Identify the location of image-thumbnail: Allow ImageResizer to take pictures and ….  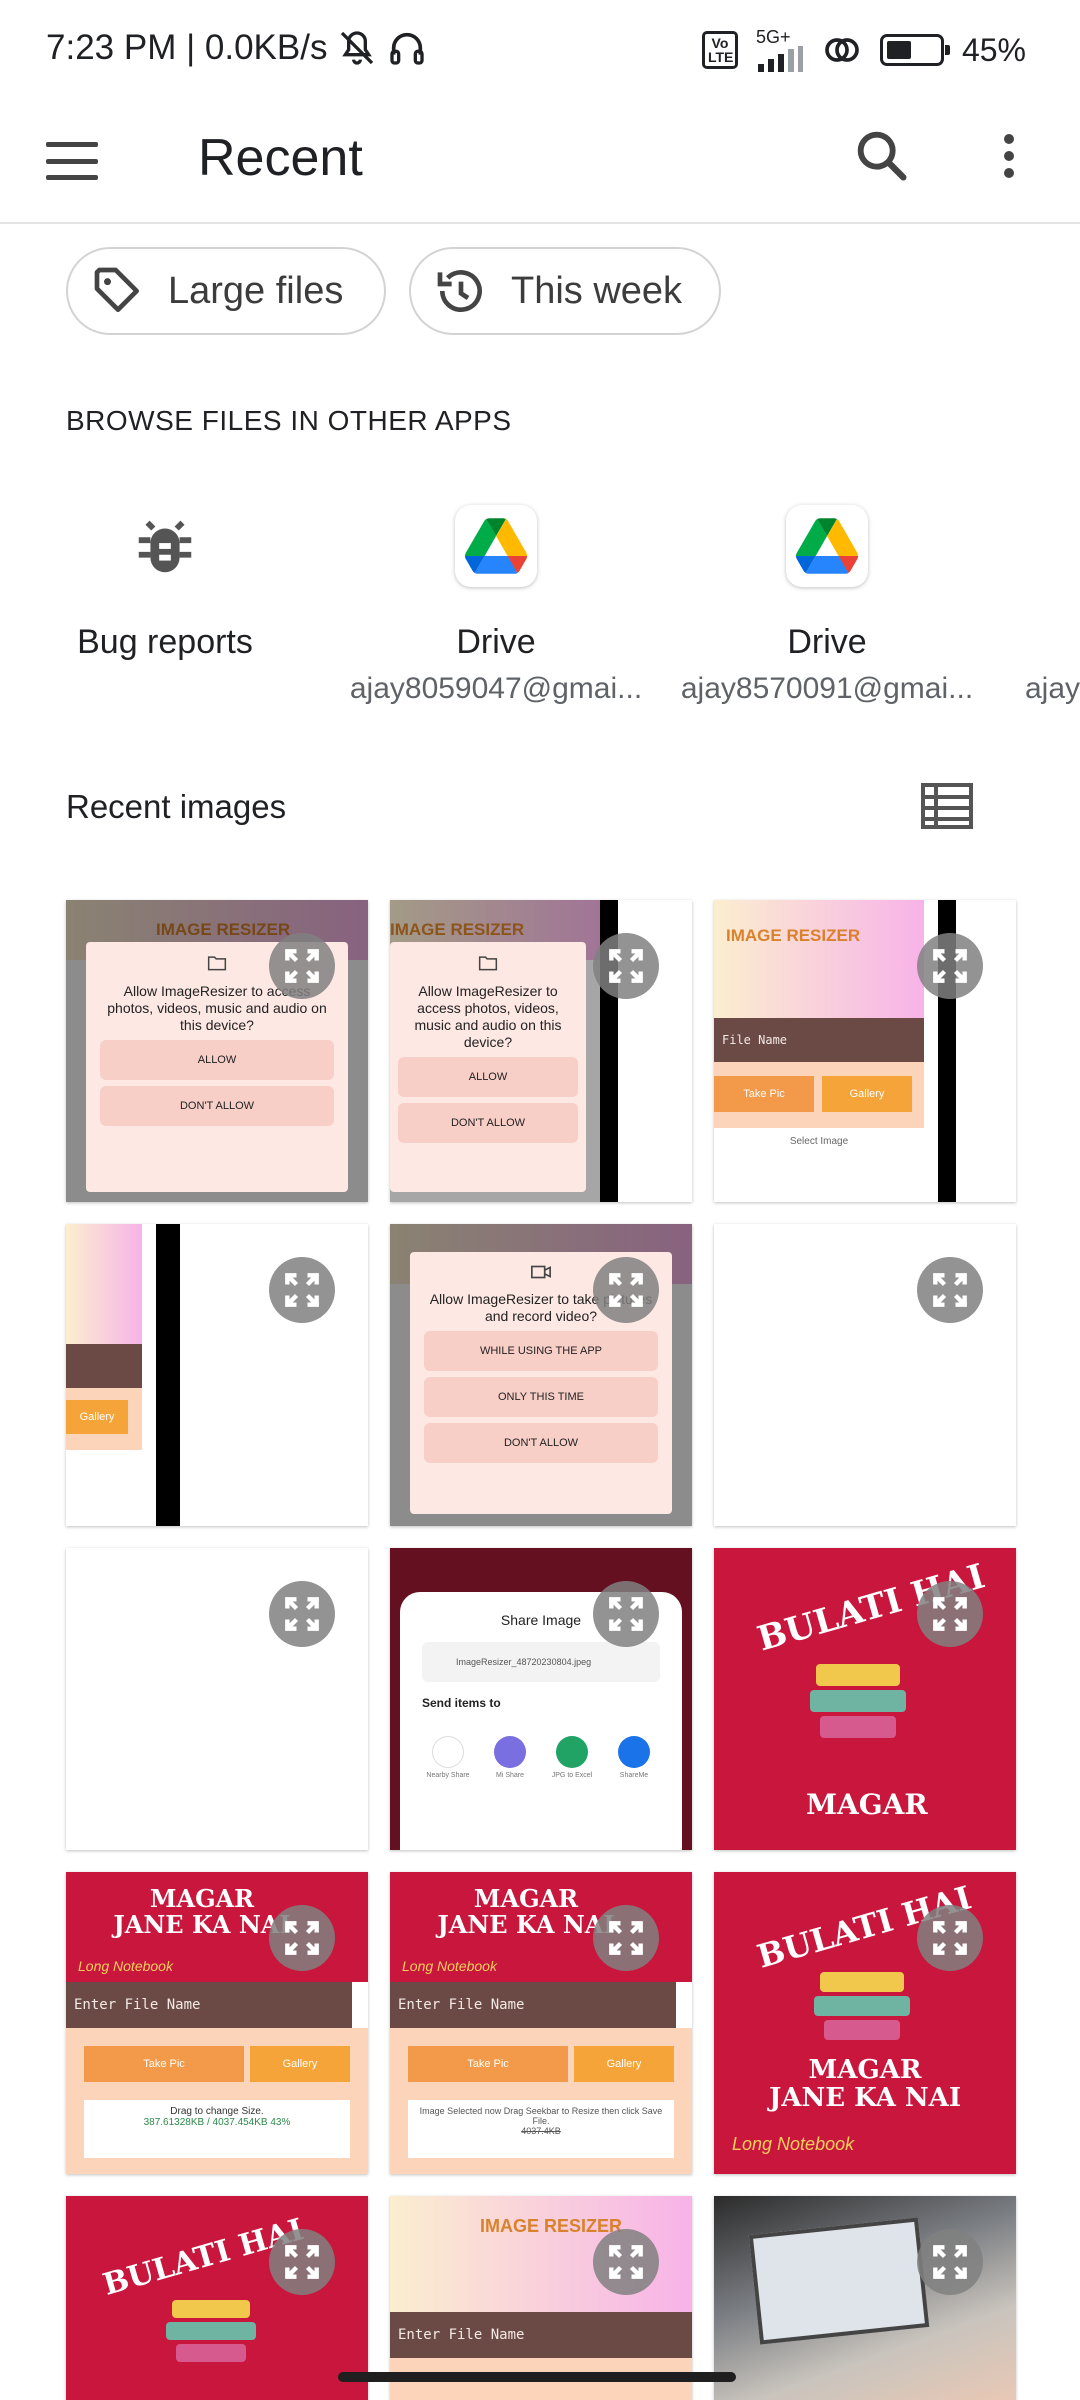
(541, 1375).